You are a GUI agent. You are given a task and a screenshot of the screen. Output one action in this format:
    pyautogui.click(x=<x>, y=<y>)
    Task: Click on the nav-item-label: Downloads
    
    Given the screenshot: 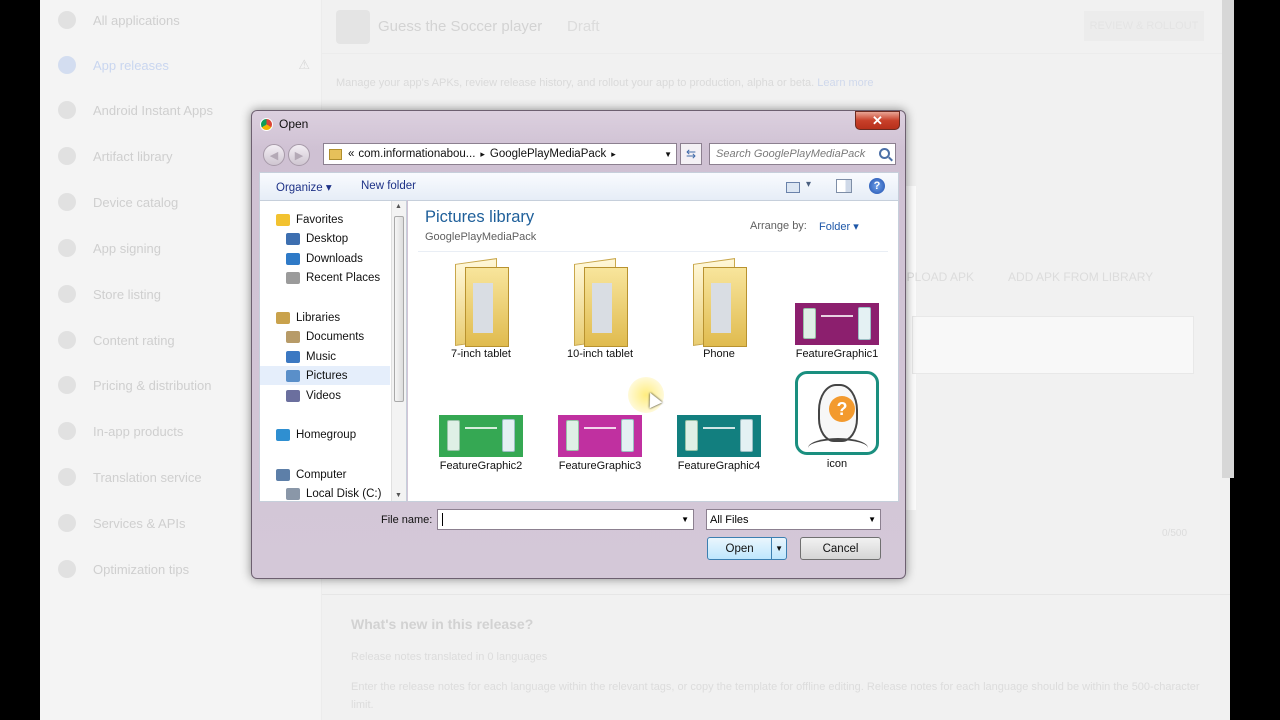 What is the action you would take?
    pyautogui.click(x=334, y=258)
    